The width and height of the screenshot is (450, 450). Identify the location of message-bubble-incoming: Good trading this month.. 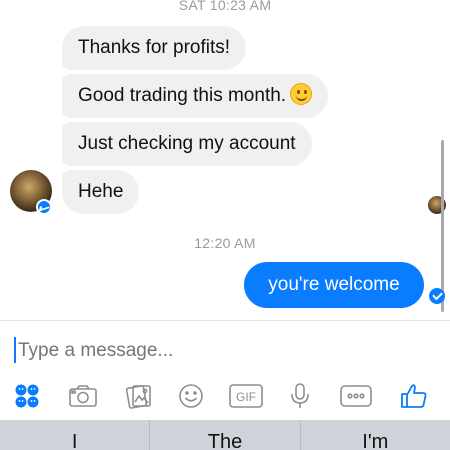
(195, 96).